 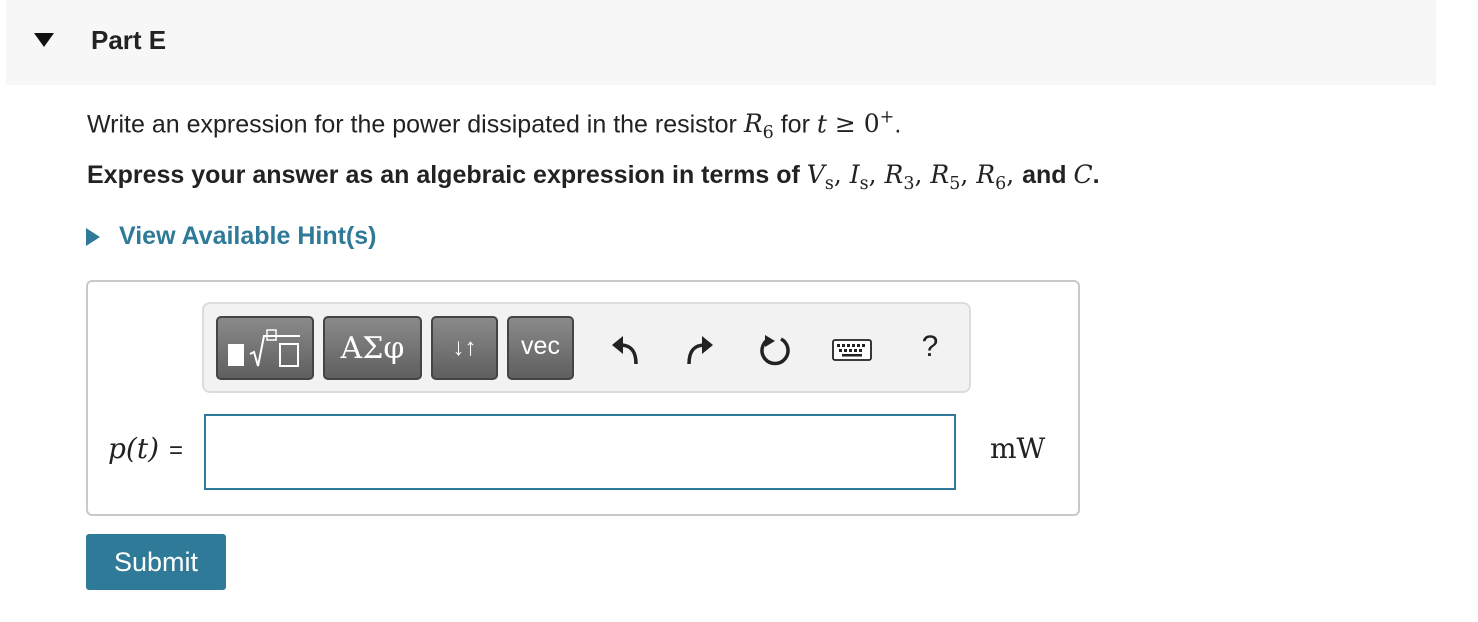 I want to click on var-r6: R6, so click(x=991, y=177).